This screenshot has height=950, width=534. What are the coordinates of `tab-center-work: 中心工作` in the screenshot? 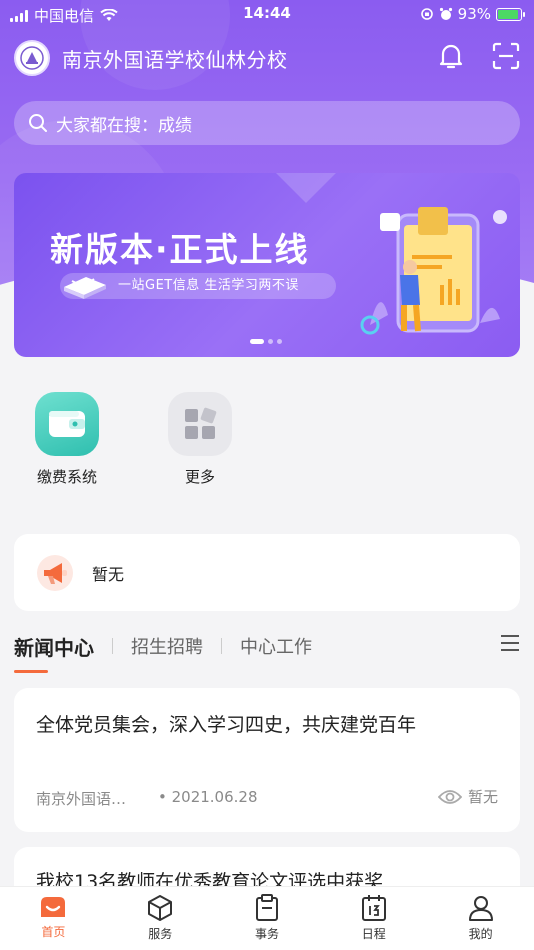 It's located at (276, 646).